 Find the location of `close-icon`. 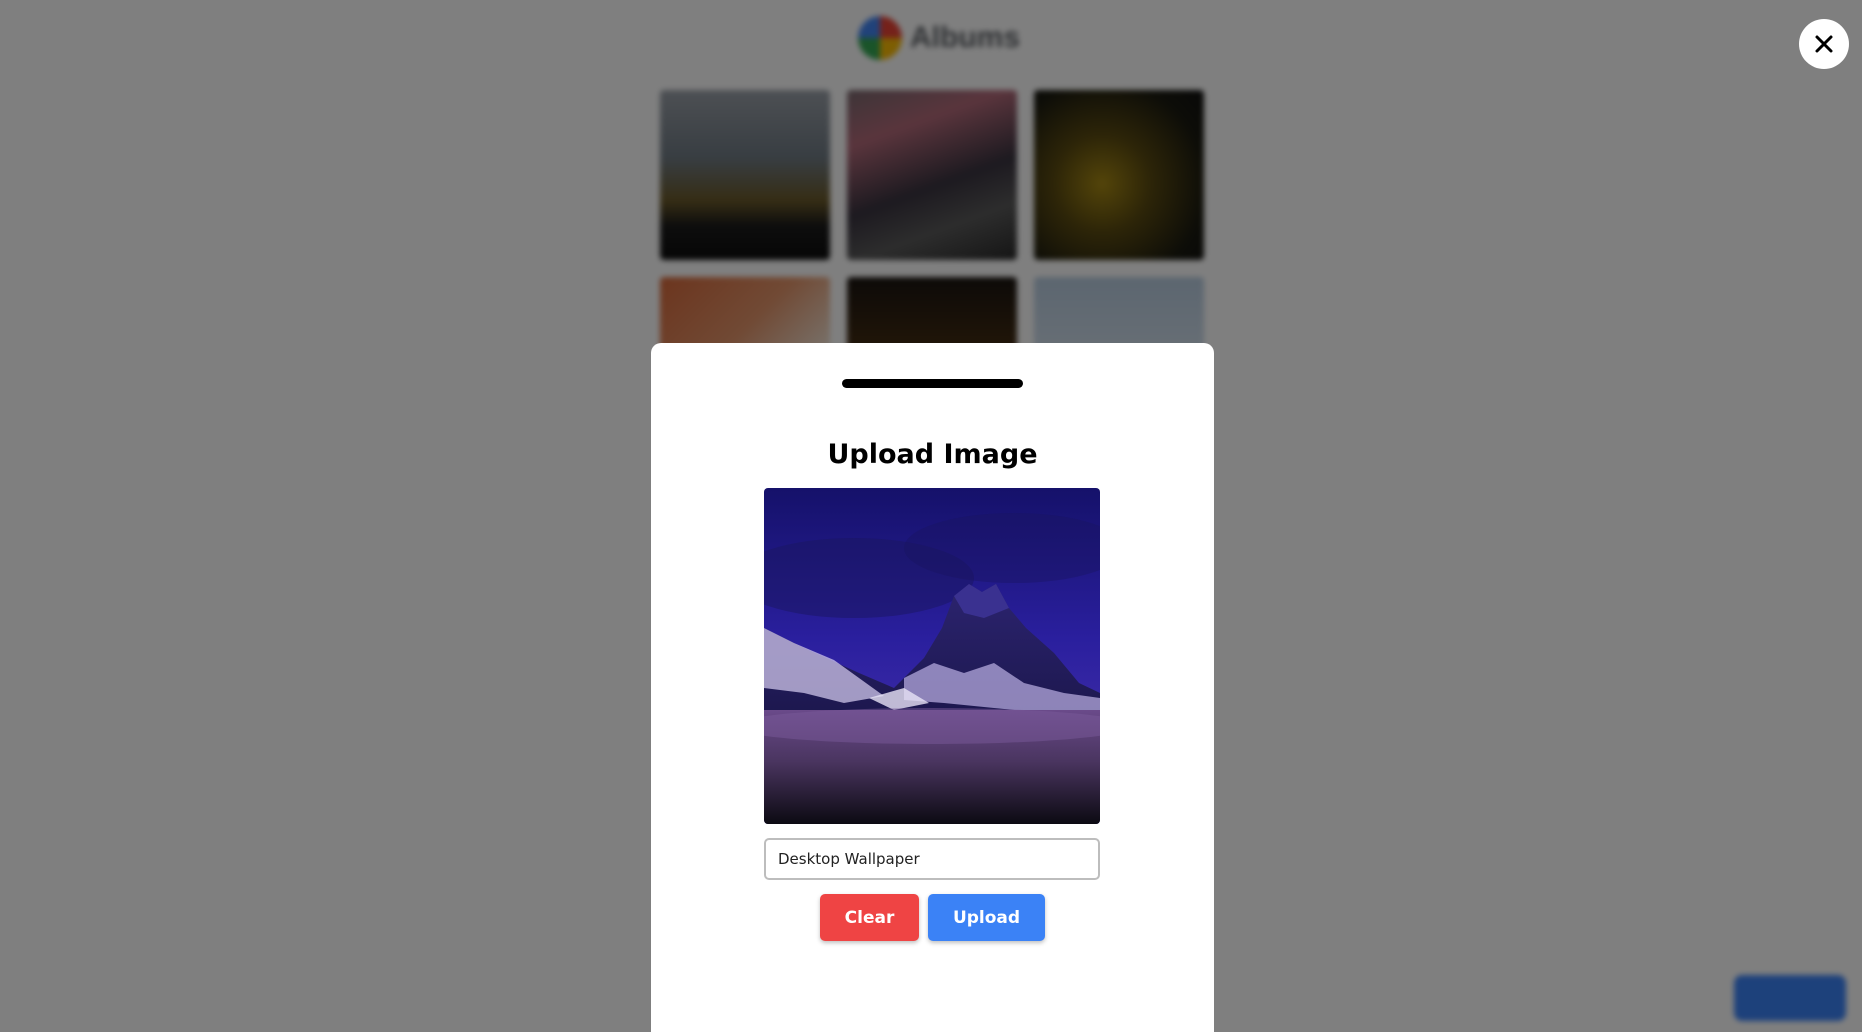

close-icon is located at coordinates (1824, 44).